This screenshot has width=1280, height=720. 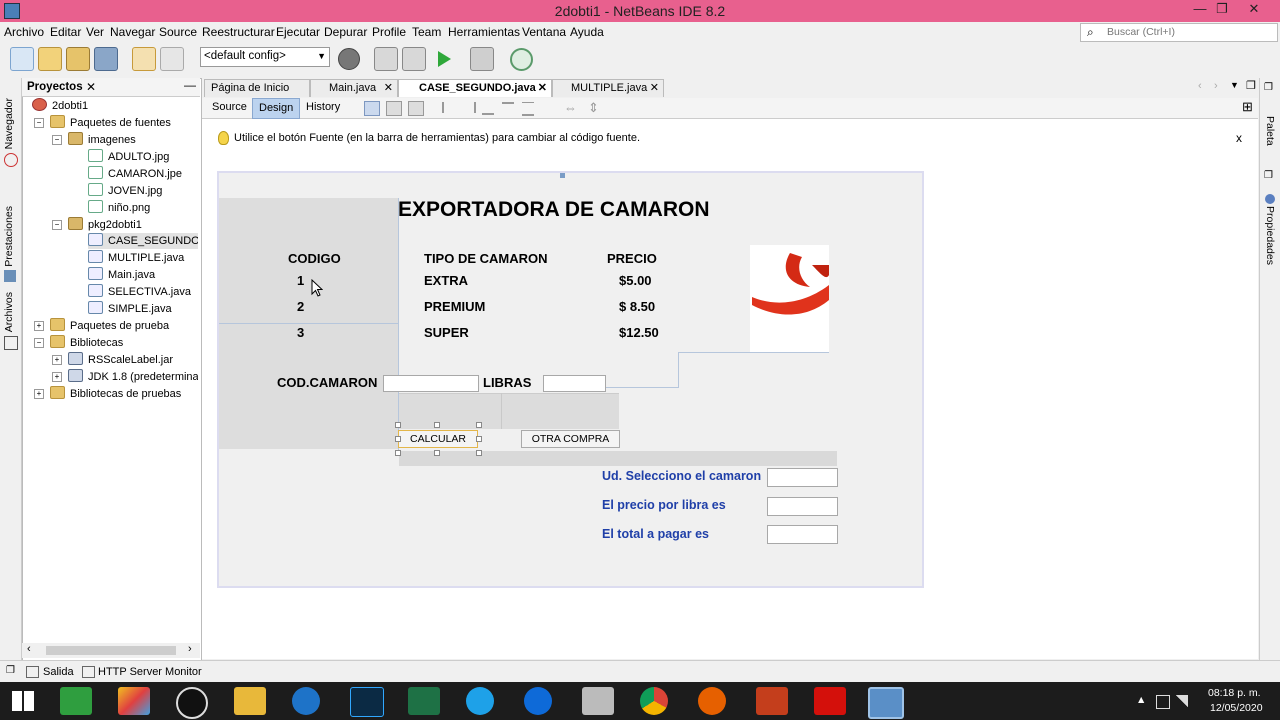 I want to click on tipo-super: SUPER, so click(x=446, y=332).